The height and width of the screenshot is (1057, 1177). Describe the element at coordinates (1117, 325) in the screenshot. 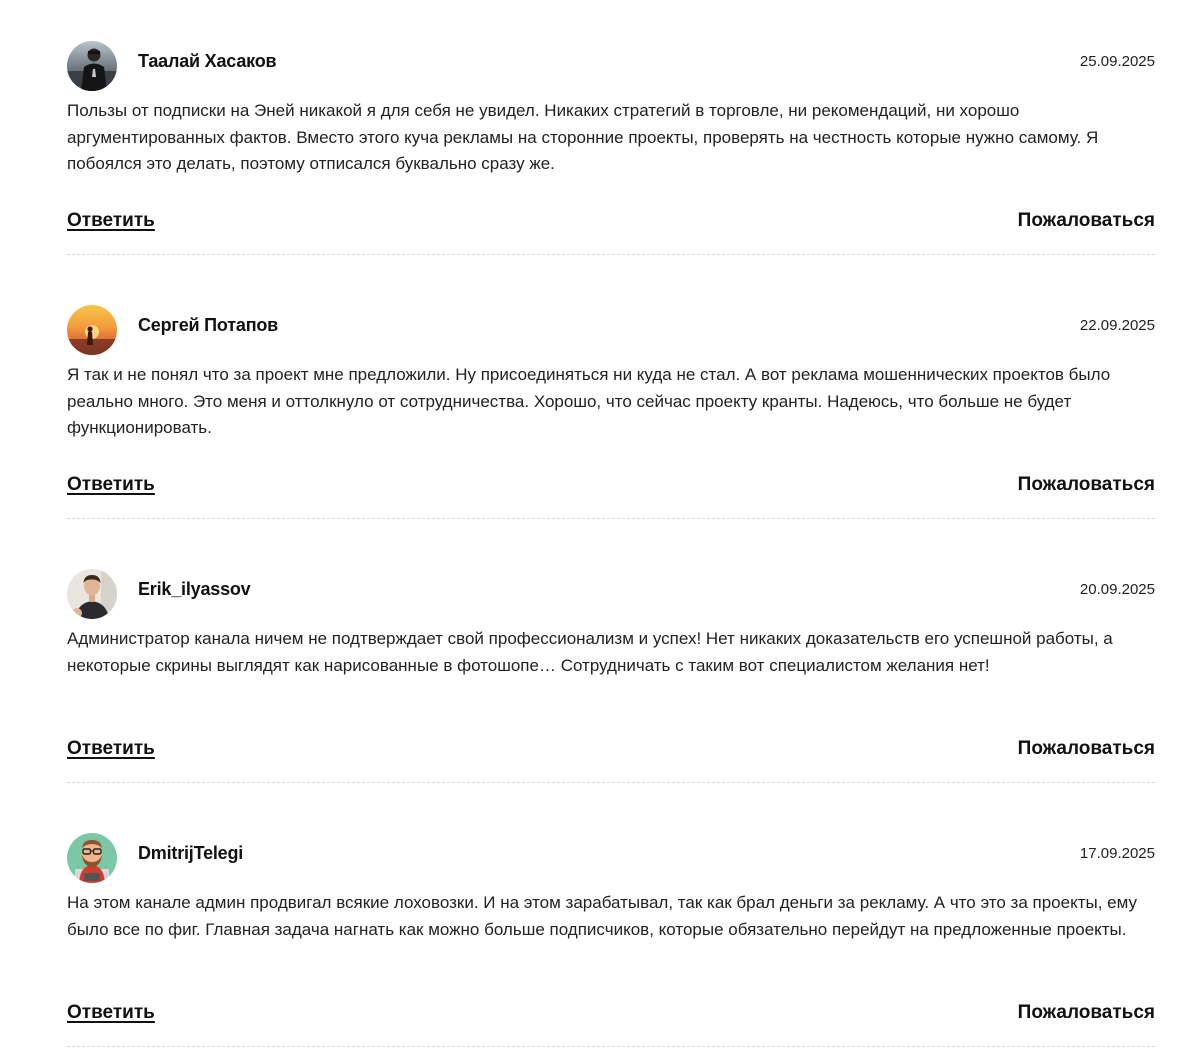

I see `comment-date: 22.09.2025` at that location.